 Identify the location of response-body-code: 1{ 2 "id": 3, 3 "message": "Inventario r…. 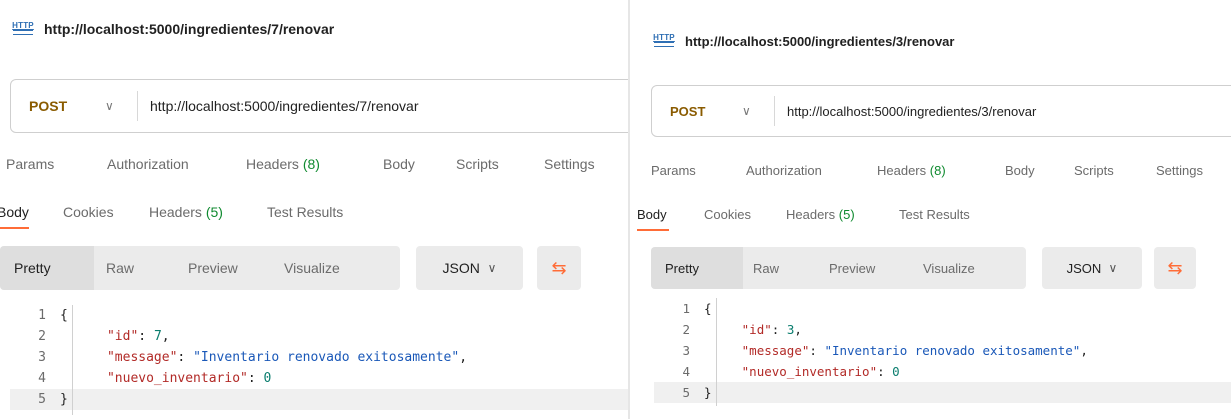
(942, 352).